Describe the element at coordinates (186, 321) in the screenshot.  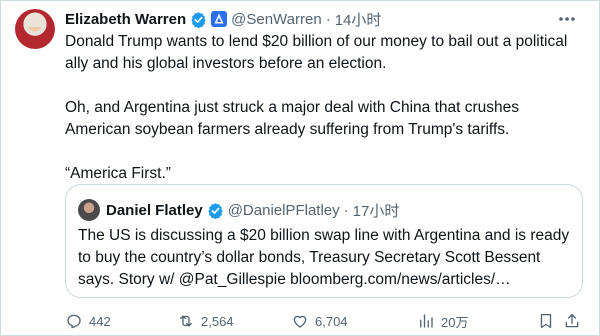
I see `retweet-icon` at that location.